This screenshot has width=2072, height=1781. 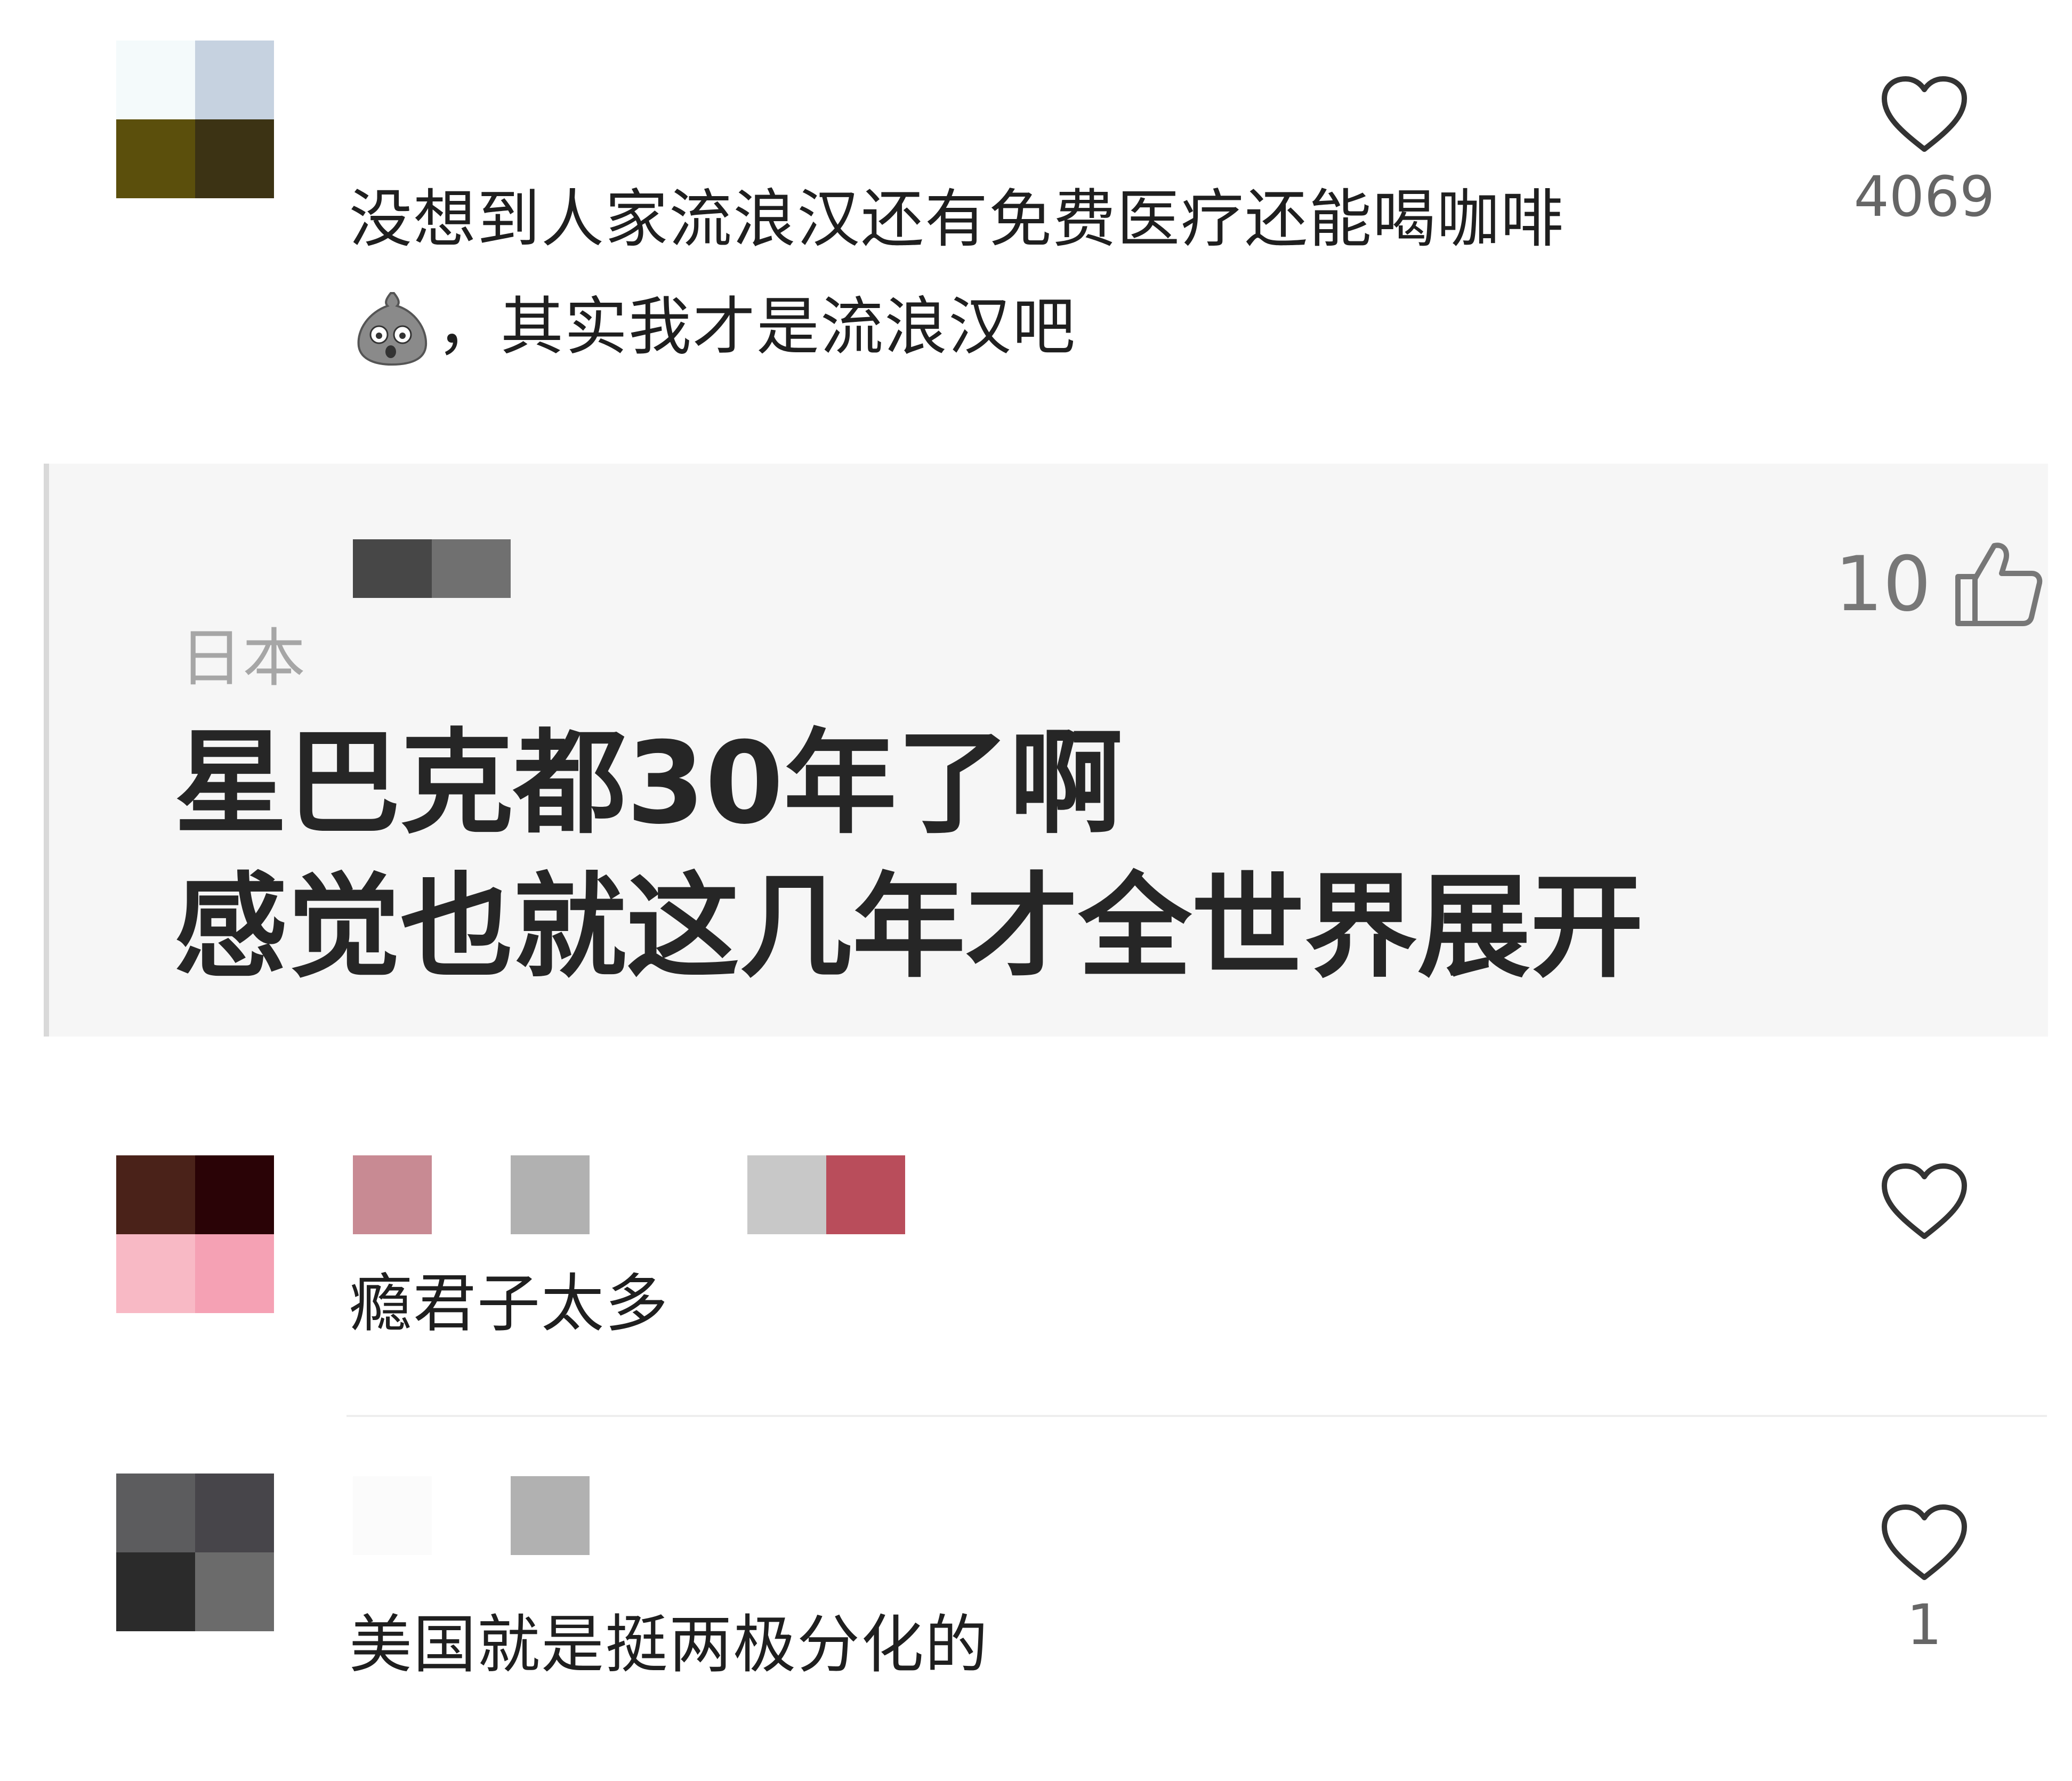 What do you see at coordinates (957, 219) in the screenshot?
I see `comment-text-line: 没想到人家流浪汉还有免费医疗还能喝咖啡` at bounding box center [957, 219].